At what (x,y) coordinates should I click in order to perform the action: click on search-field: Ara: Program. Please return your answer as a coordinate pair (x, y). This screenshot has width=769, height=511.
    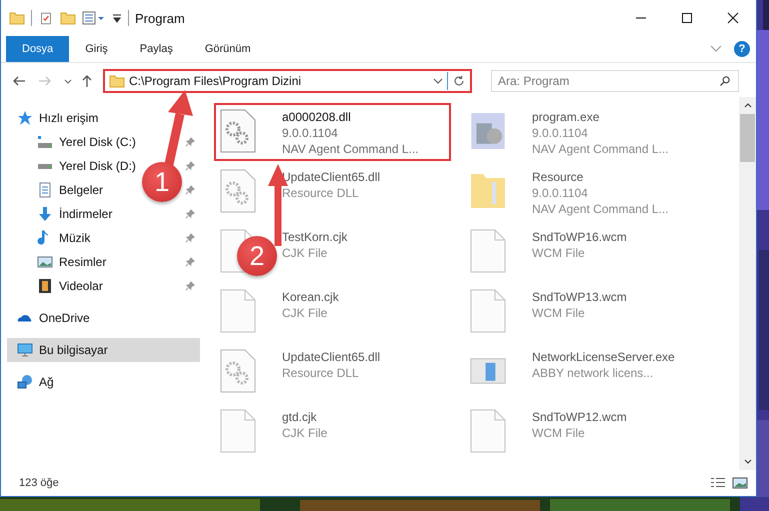
    Looking at the image, I should click on (615, 81).